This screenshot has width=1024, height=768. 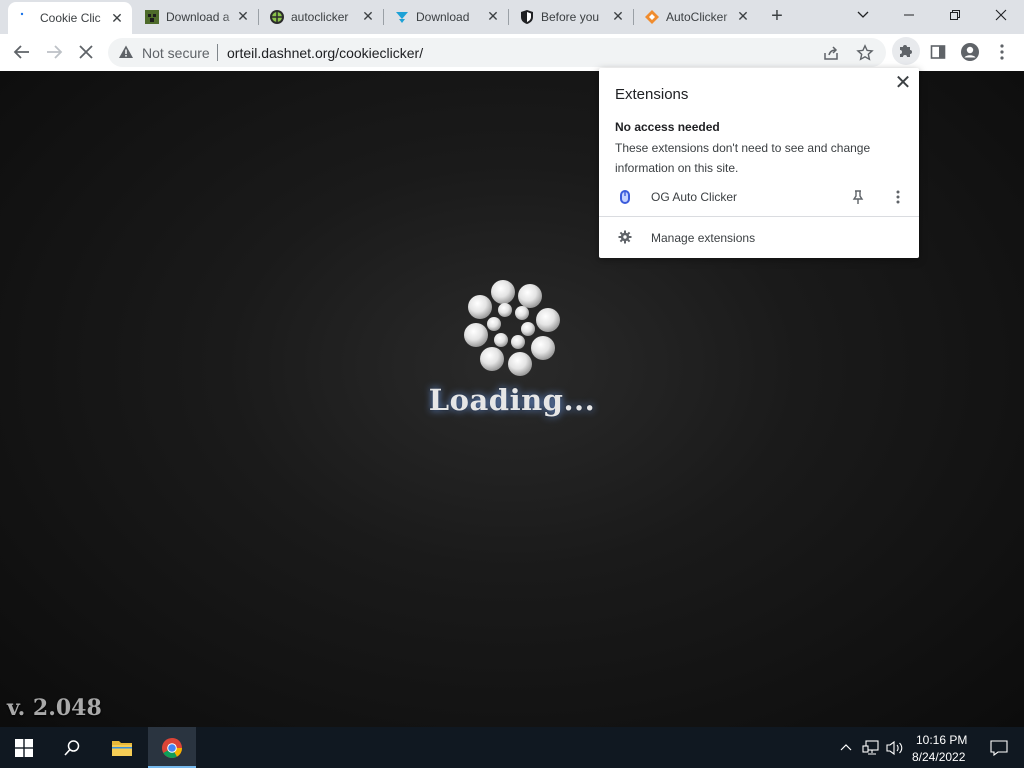 I want to click on download-favicon-icon, so click(x=402, y=17).